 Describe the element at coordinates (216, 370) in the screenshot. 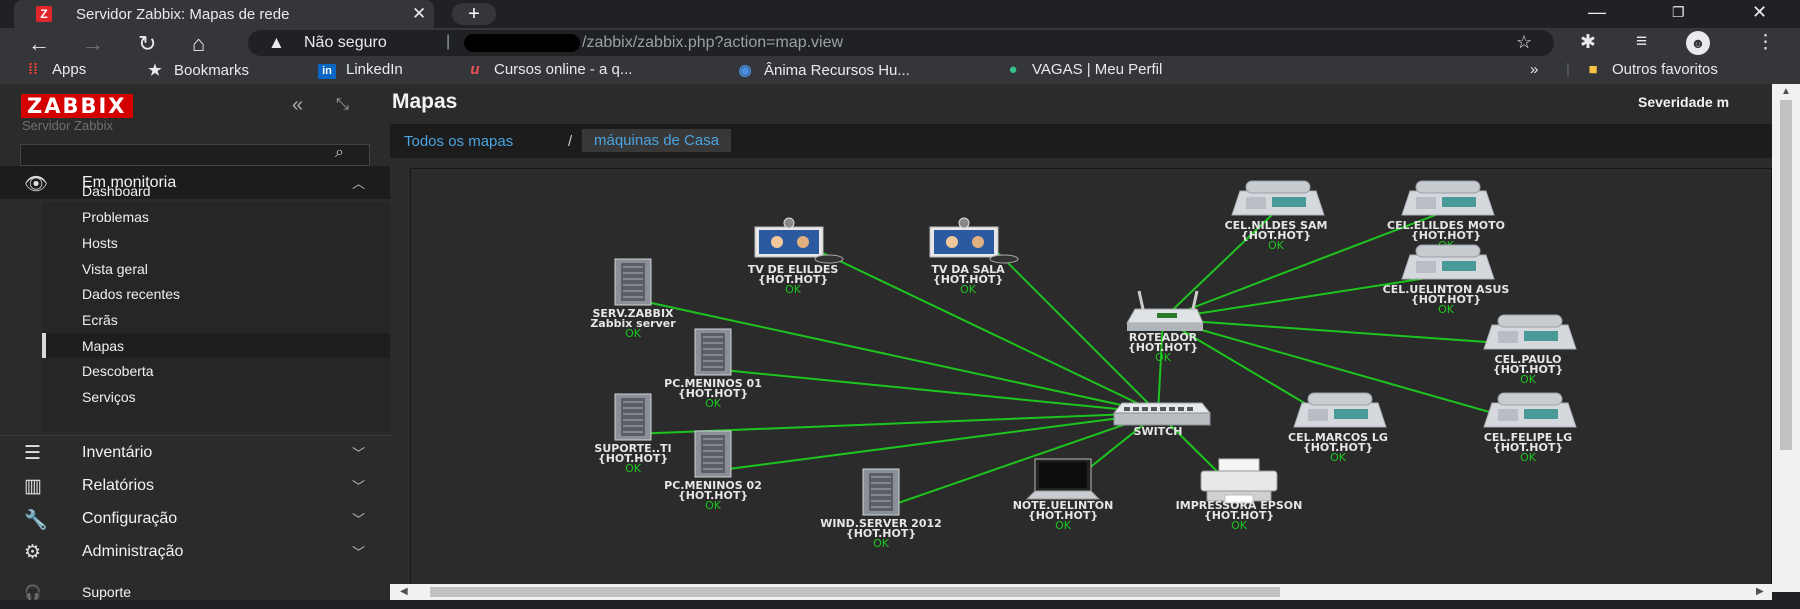

I see `sidebar-item-descoberta: Descoberta` at that location.